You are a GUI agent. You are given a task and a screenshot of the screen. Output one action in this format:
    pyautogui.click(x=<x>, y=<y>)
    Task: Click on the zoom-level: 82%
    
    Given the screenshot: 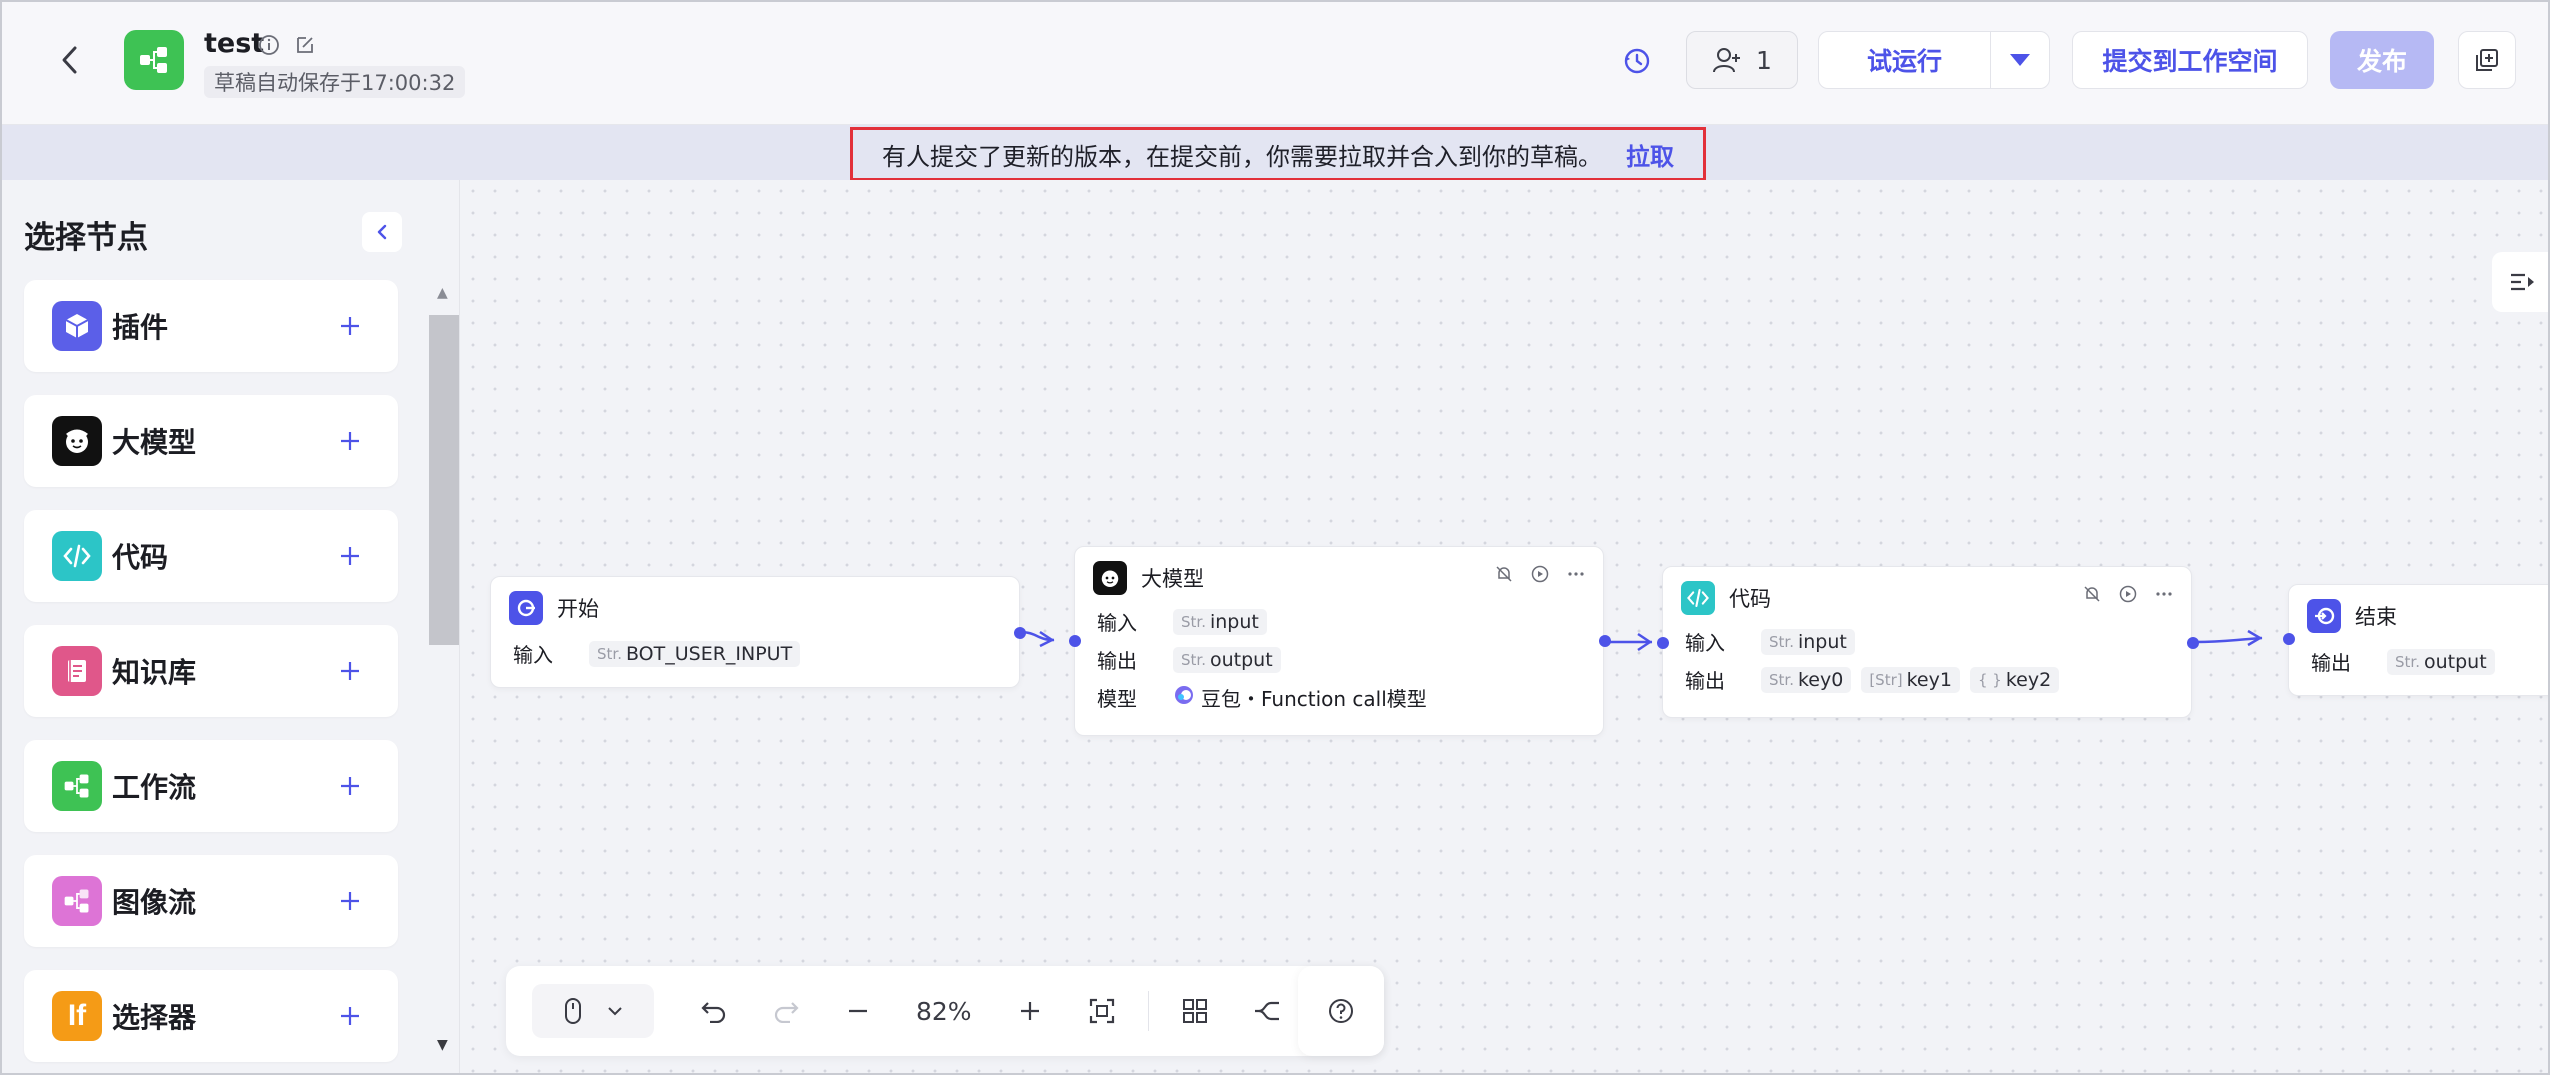 What is the action you would take?
    pyautogui.click(x=944, y=1011)
    